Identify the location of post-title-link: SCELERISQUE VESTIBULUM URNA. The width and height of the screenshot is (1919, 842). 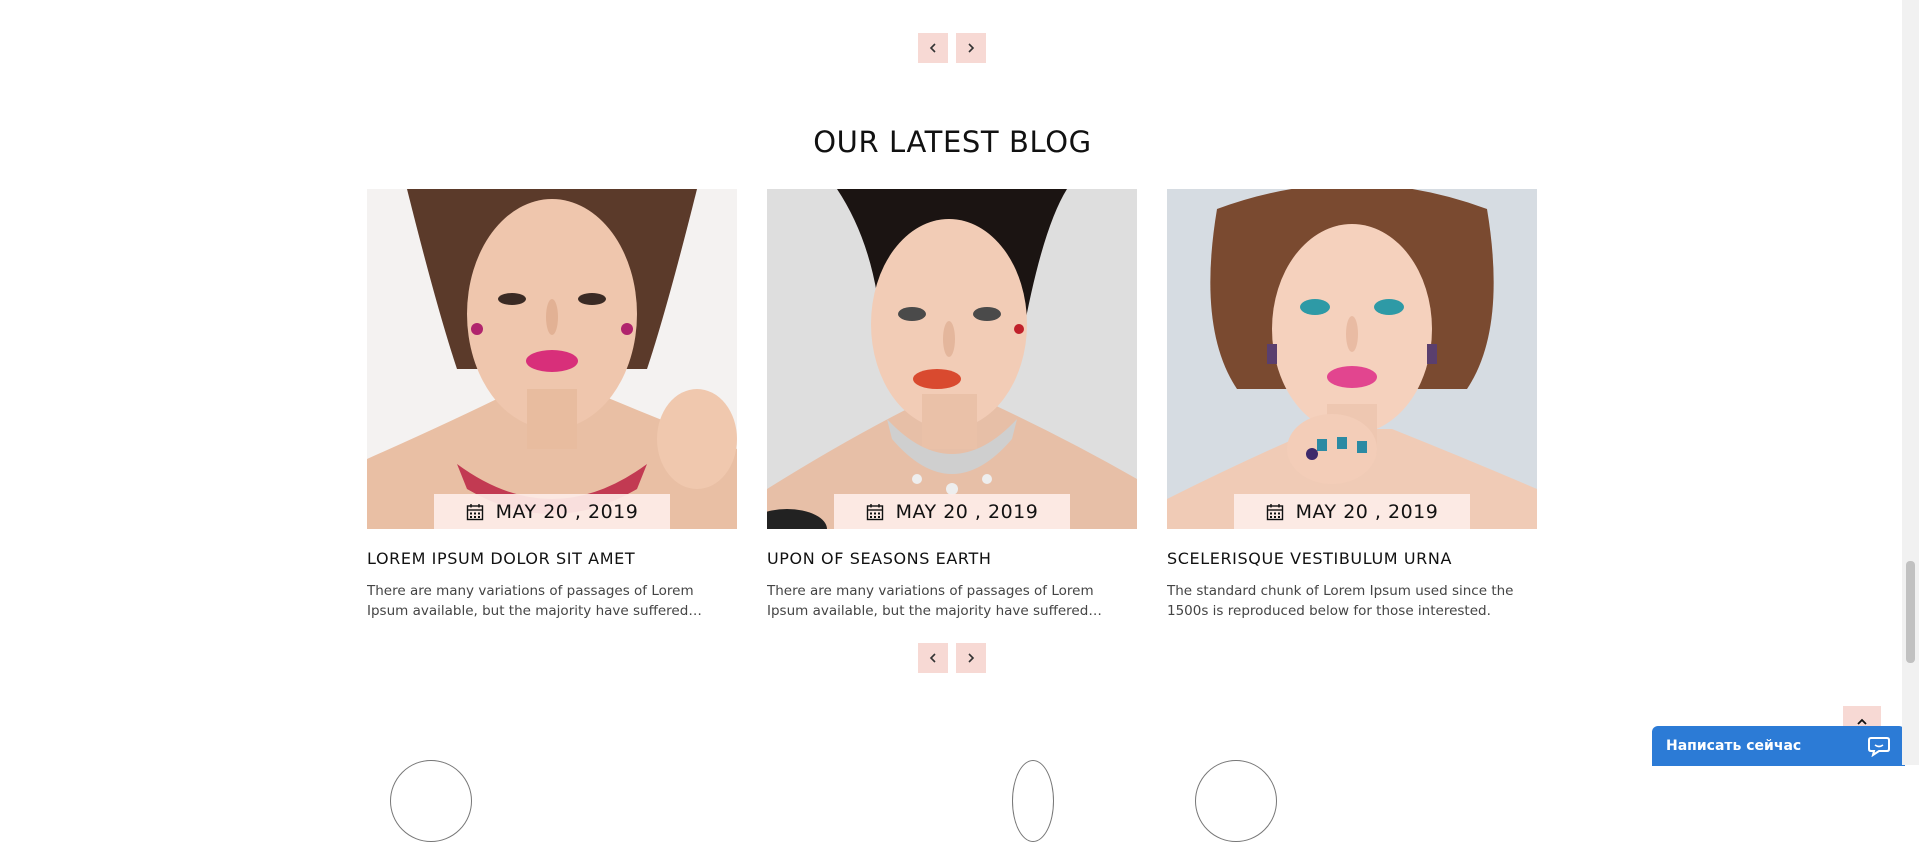
(1352, 558).